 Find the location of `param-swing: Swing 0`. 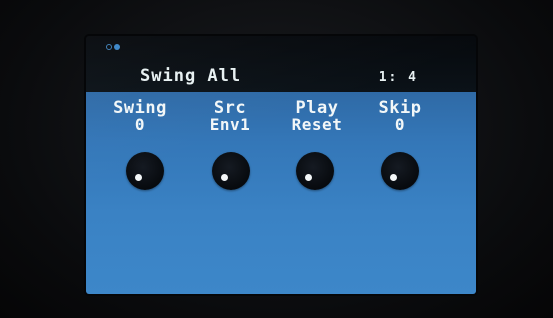

param-swing: Swing 0 is located at coordinates (140, 117).